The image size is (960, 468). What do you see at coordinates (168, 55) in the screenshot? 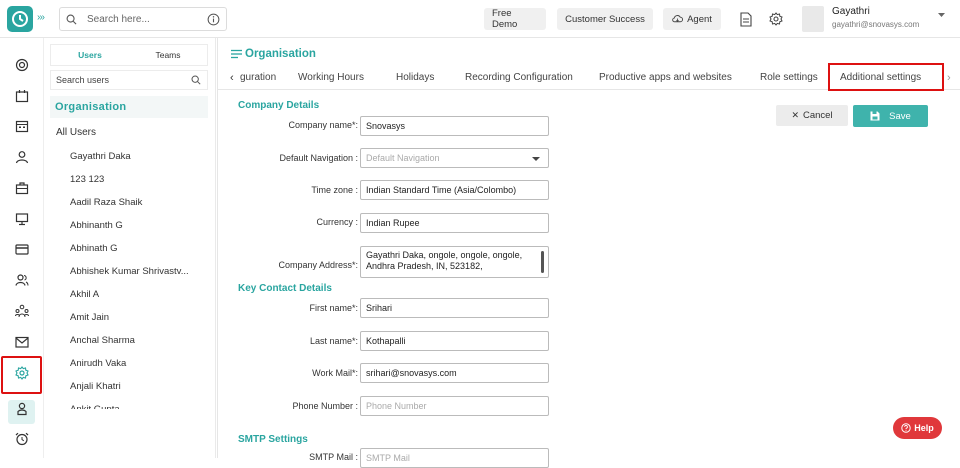
I see `tab-teams: Teams` at bounding box center [168, 55].